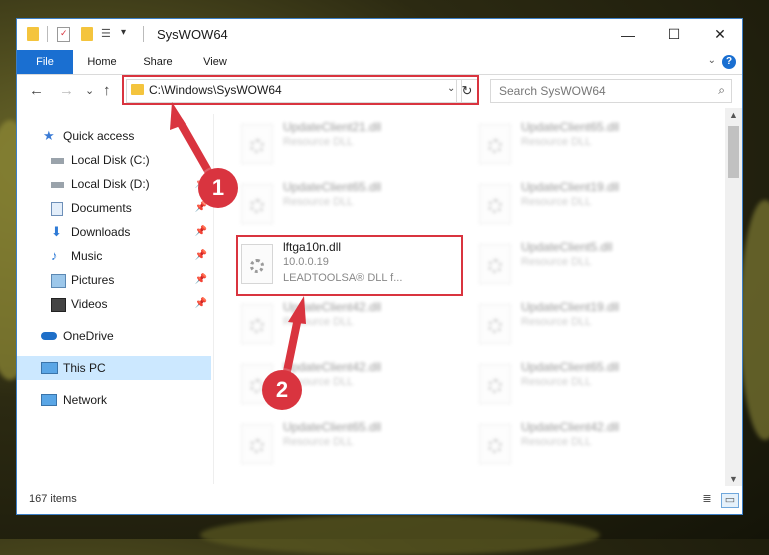 Image resolution: width=769 pixels, height=555 pixels. Describe the element at coordinates (53, 499) in the screenshot. I see `item-count: 167 items` at that location.